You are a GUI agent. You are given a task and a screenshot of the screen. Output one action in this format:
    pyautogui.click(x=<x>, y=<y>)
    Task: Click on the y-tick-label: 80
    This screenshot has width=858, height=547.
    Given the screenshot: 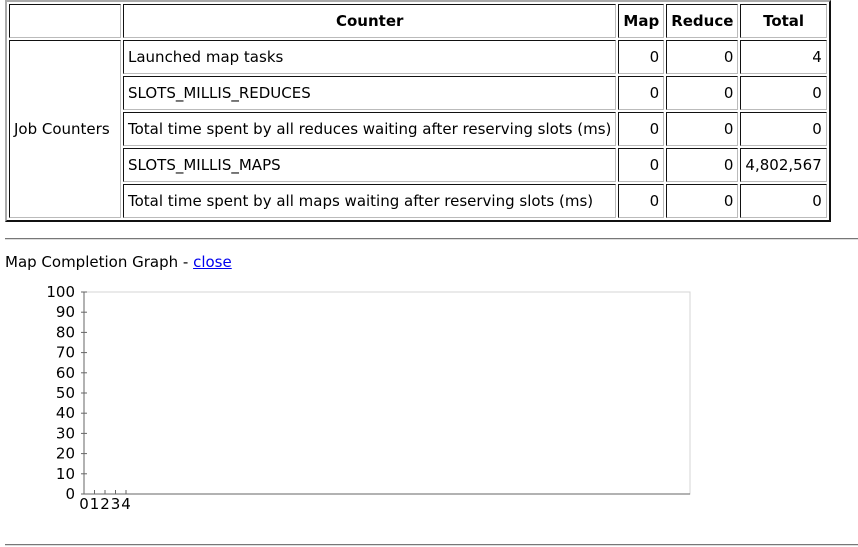 What is the action you would take?
    pyautogui.click(x=65, y=332)
    